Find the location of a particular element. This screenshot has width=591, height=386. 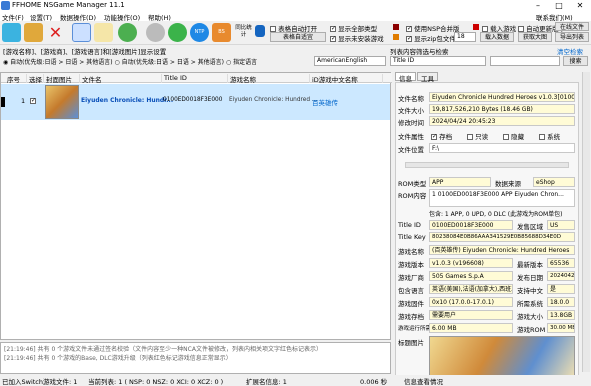

label-datasource: 数据来源 is located at coordinates (508, 184).